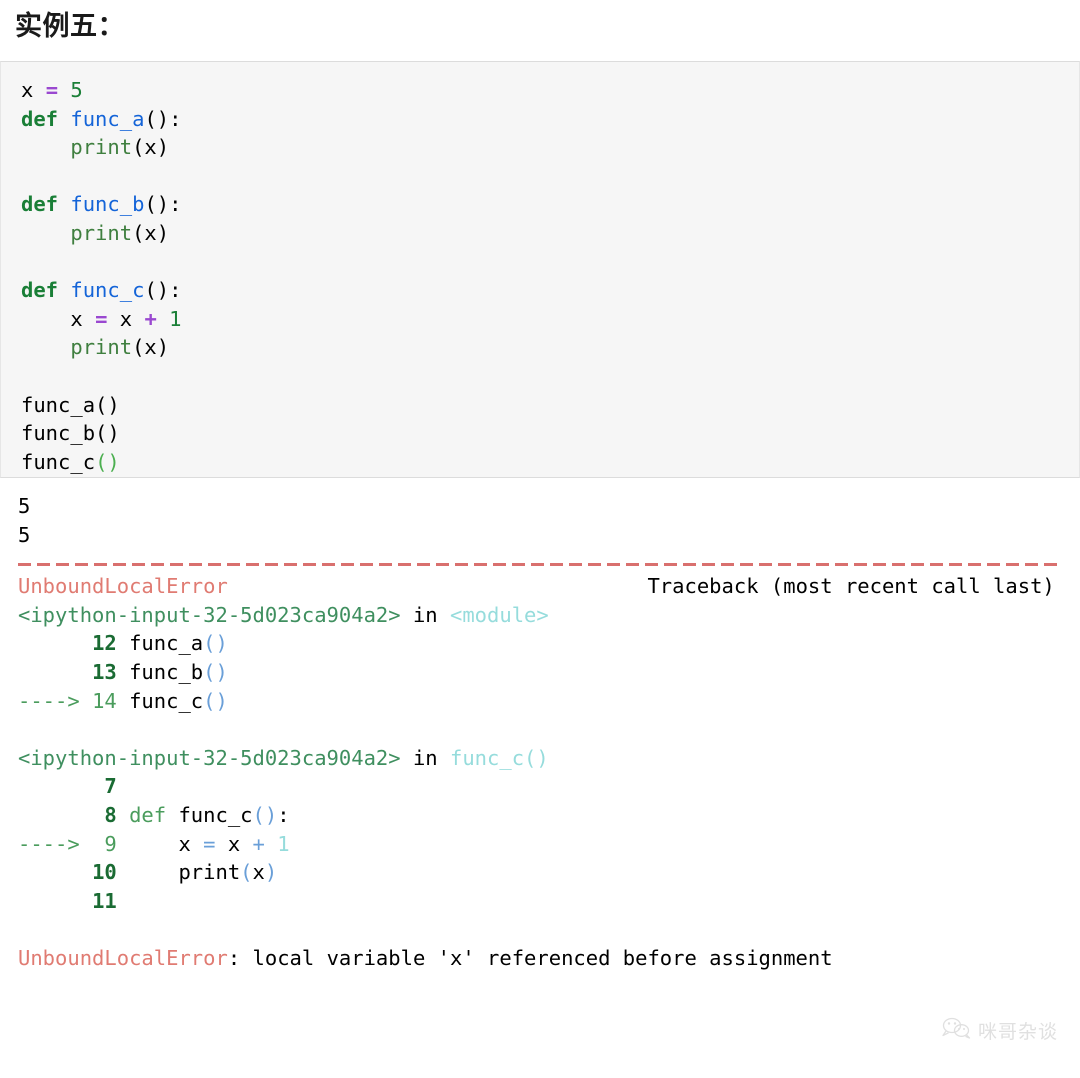 The image size is (1080, 1078). I want to click on stdout-lines: 55, so click(540, 520).